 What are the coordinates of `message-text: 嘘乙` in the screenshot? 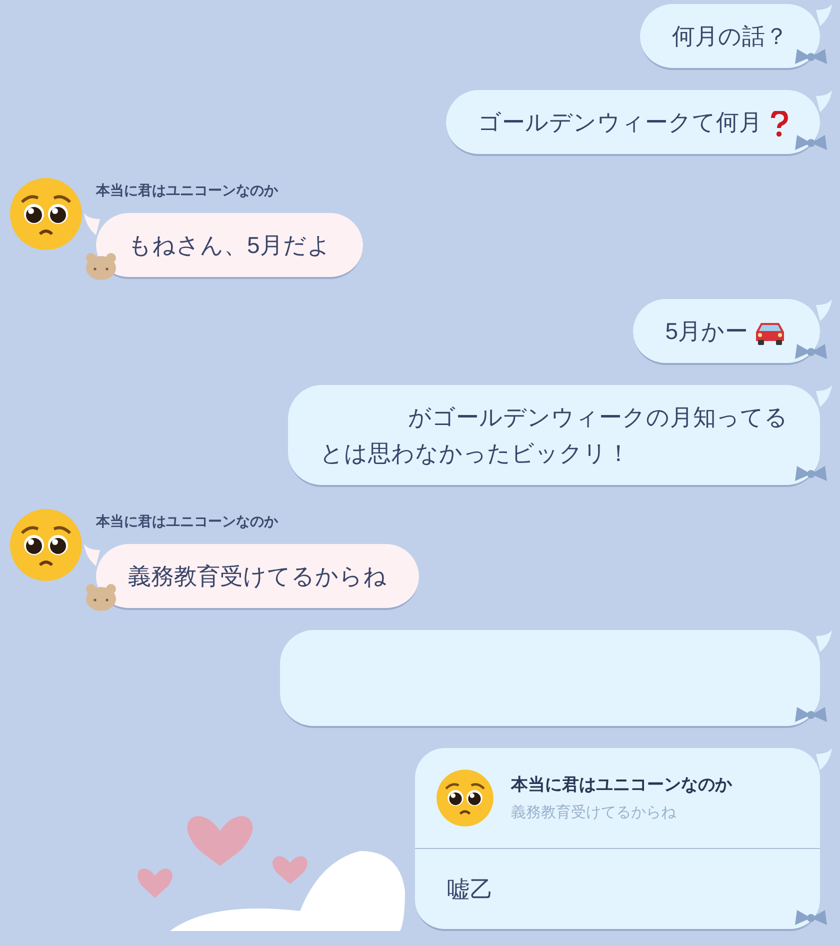 It's located at (470, 889).